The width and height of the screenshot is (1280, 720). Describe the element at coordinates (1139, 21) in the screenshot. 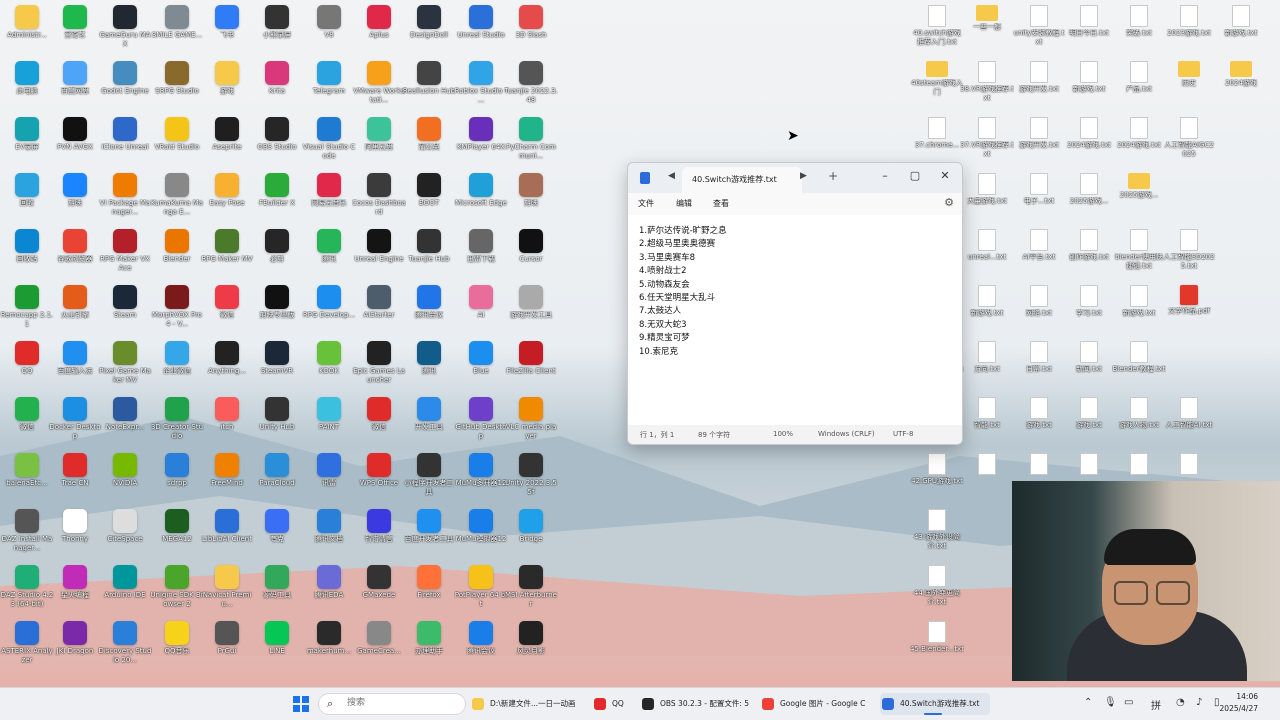

I see `desktop-file: 突破.txt` at that location.